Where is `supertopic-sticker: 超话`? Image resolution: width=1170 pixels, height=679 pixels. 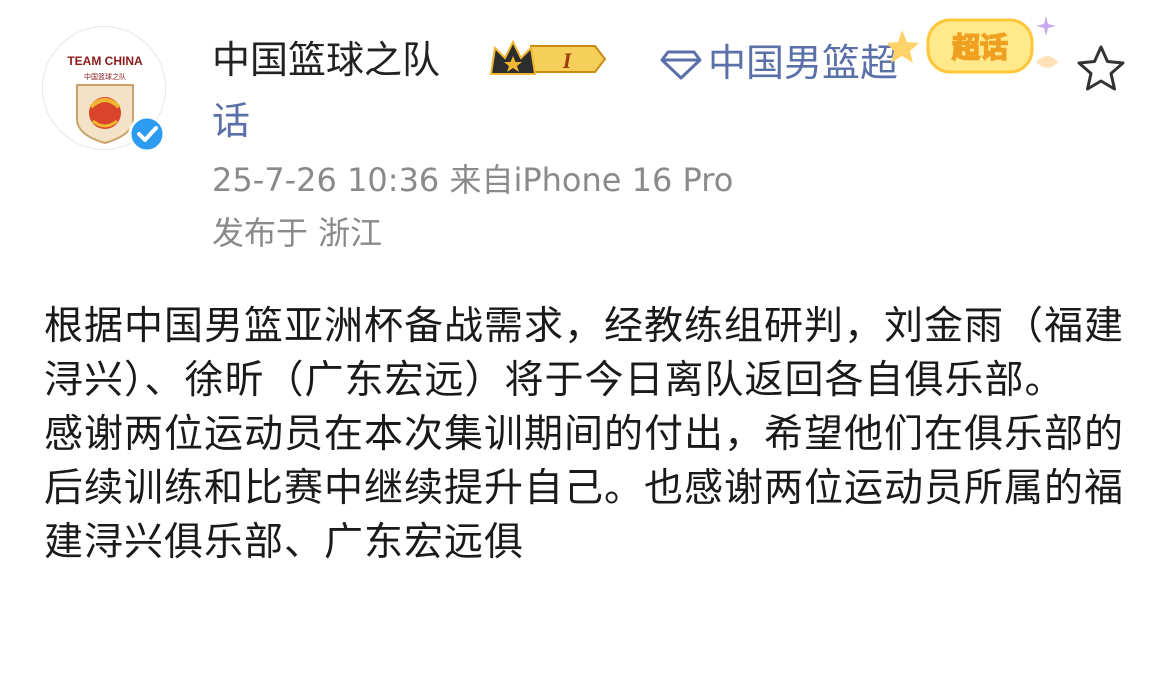 supertopic-sticker: 超话 is located at coordinates (983, 50).